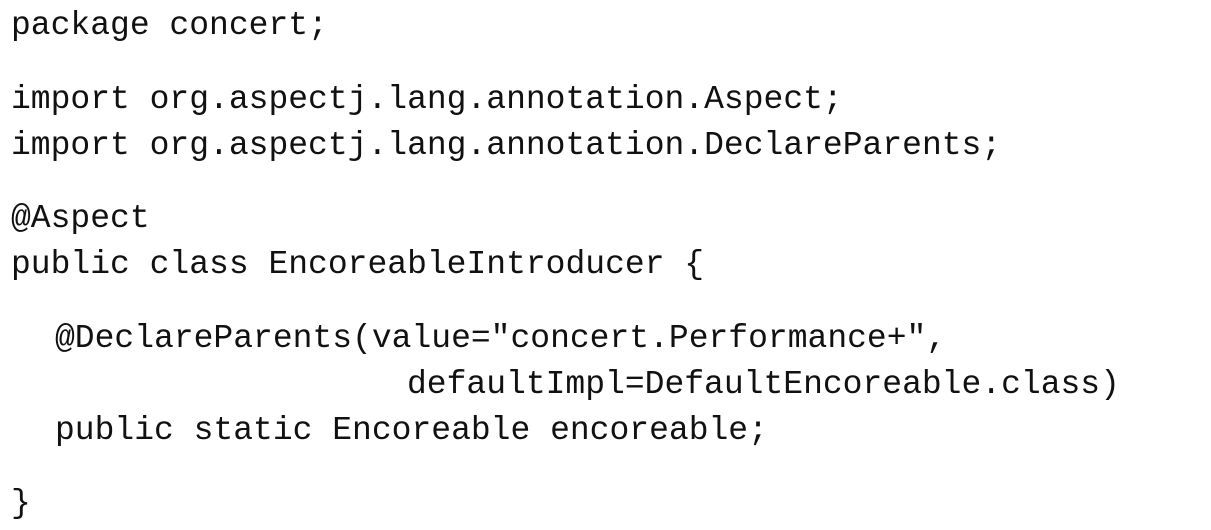 This screenshot has height=530, width=1211. I want to click on code-line-default-impl: defaultImpl=DefaultEncoreable.class), so click(763, 384).